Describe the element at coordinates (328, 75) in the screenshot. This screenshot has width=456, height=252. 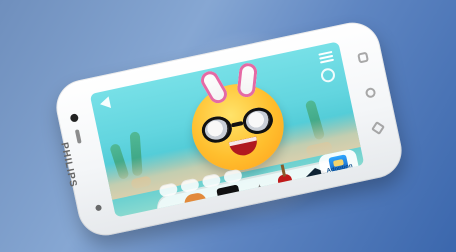
I see `settings-icon` at that location.